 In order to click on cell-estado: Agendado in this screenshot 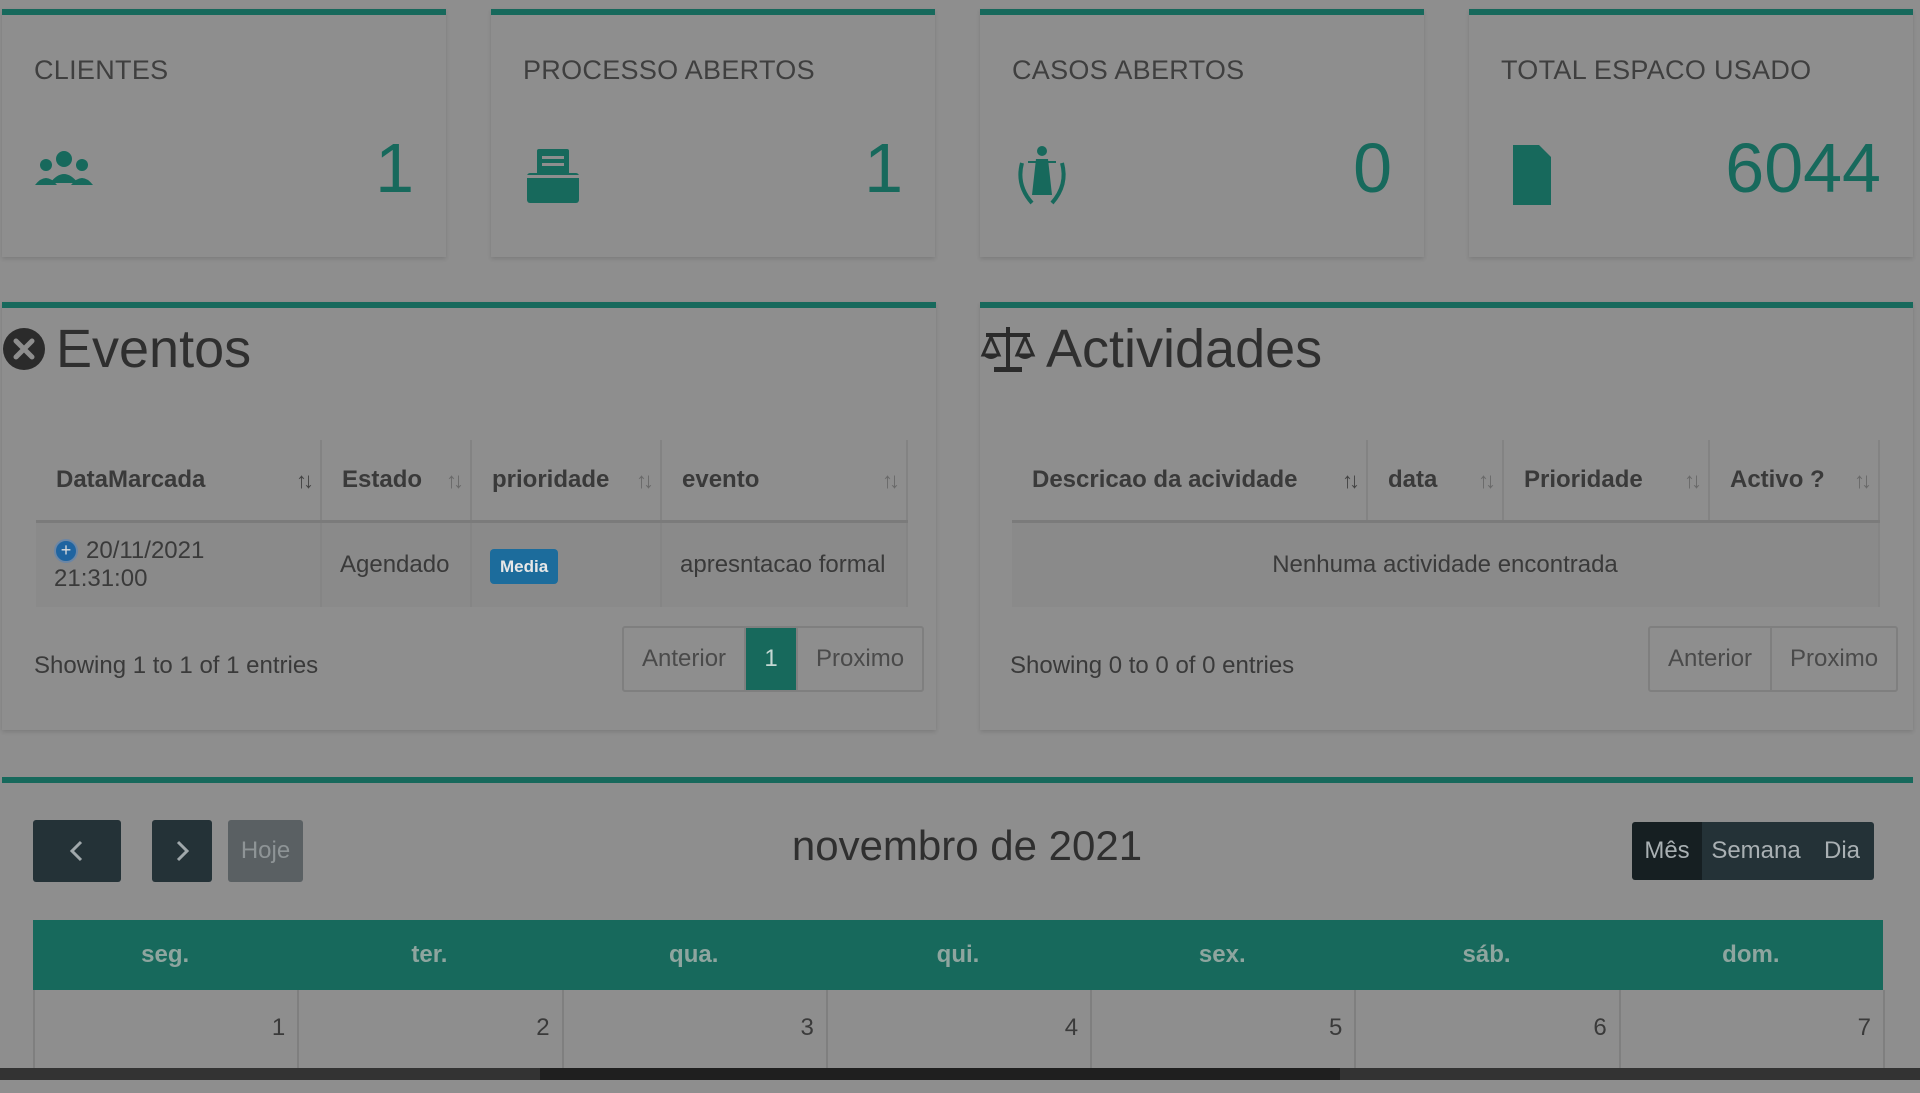, I will do `click(396, 564)`.